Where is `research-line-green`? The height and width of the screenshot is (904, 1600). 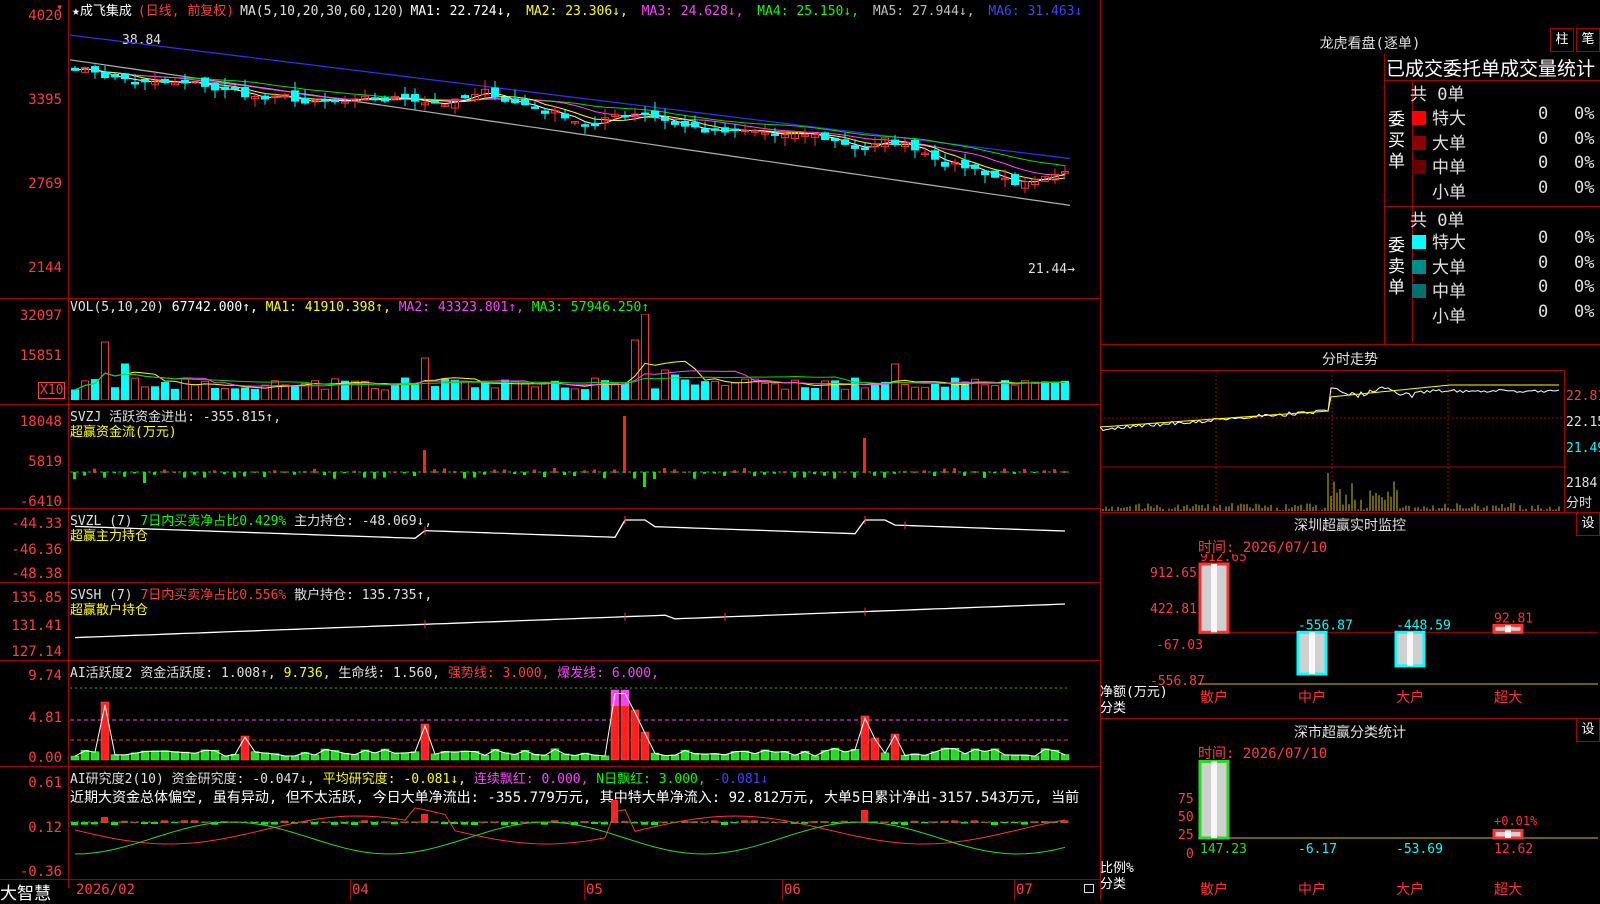 research-line-green is located at coordinates (570, 838).